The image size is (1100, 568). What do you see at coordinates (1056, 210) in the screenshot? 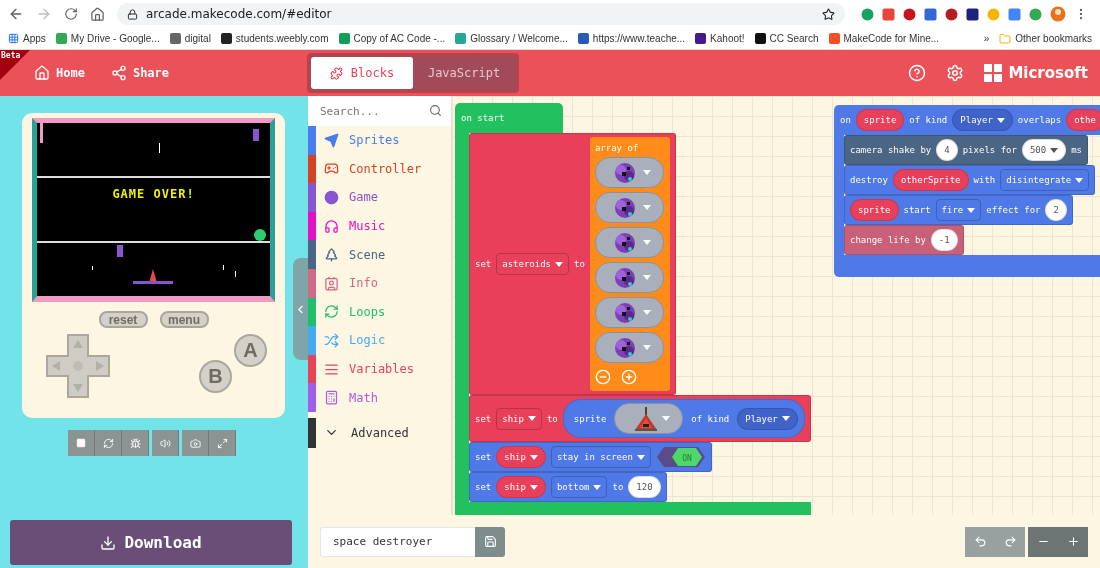
I see `number-field: 2` at bounding box center [1056, 210].